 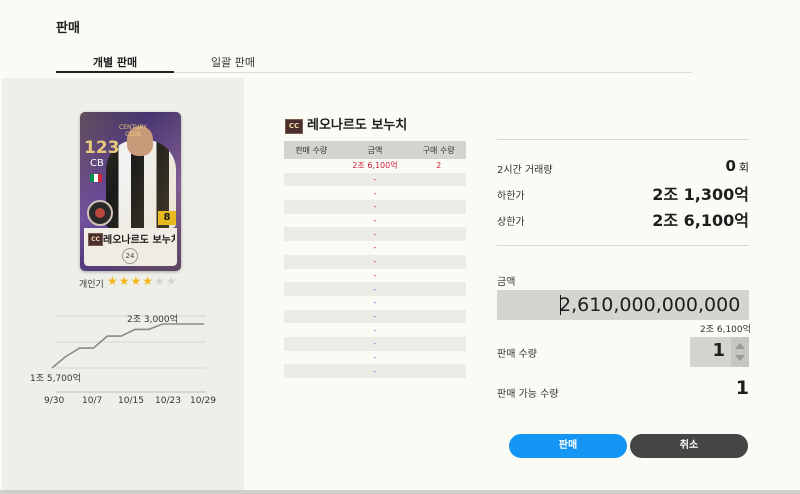 I want to click on amount-field, so click(x=623, y=305).